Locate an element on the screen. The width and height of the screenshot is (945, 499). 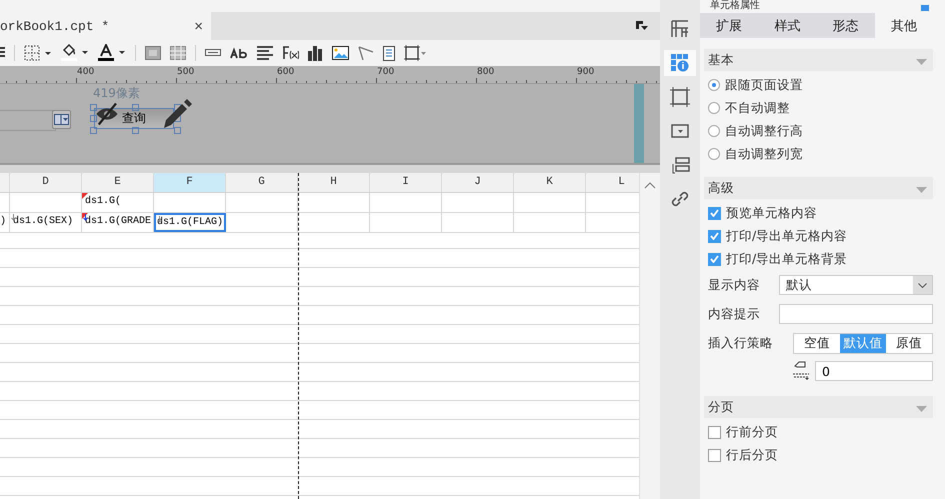
field-label: 内容提示 is located at coordinates (734, 314).